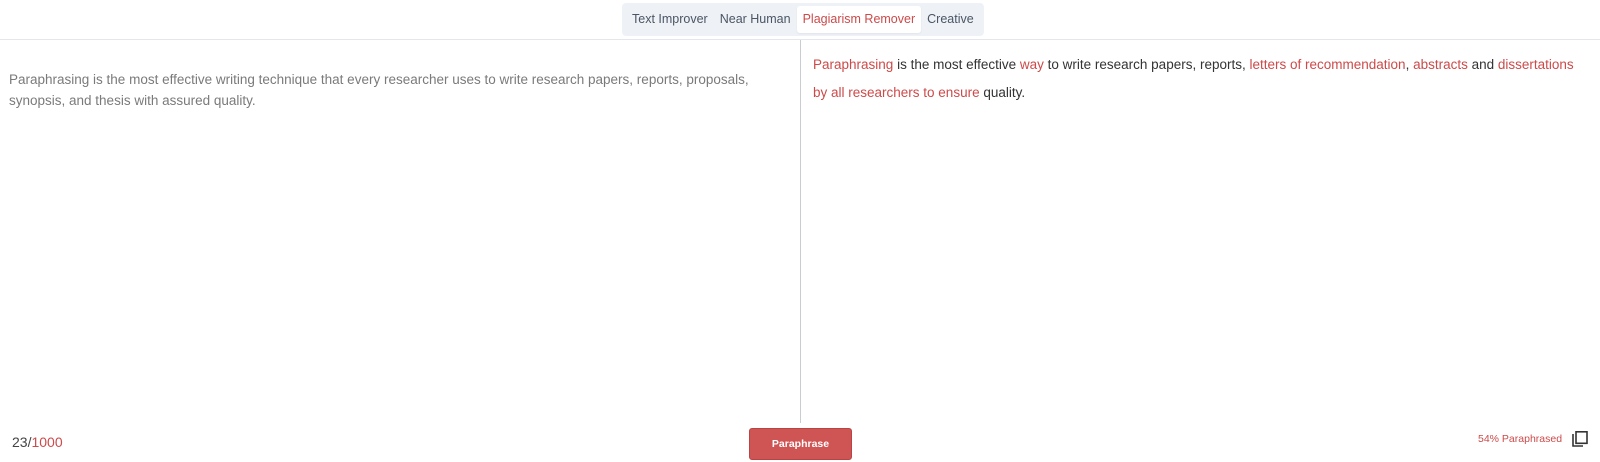  I want to click on unchanged-text: and, so click(1482, 64).